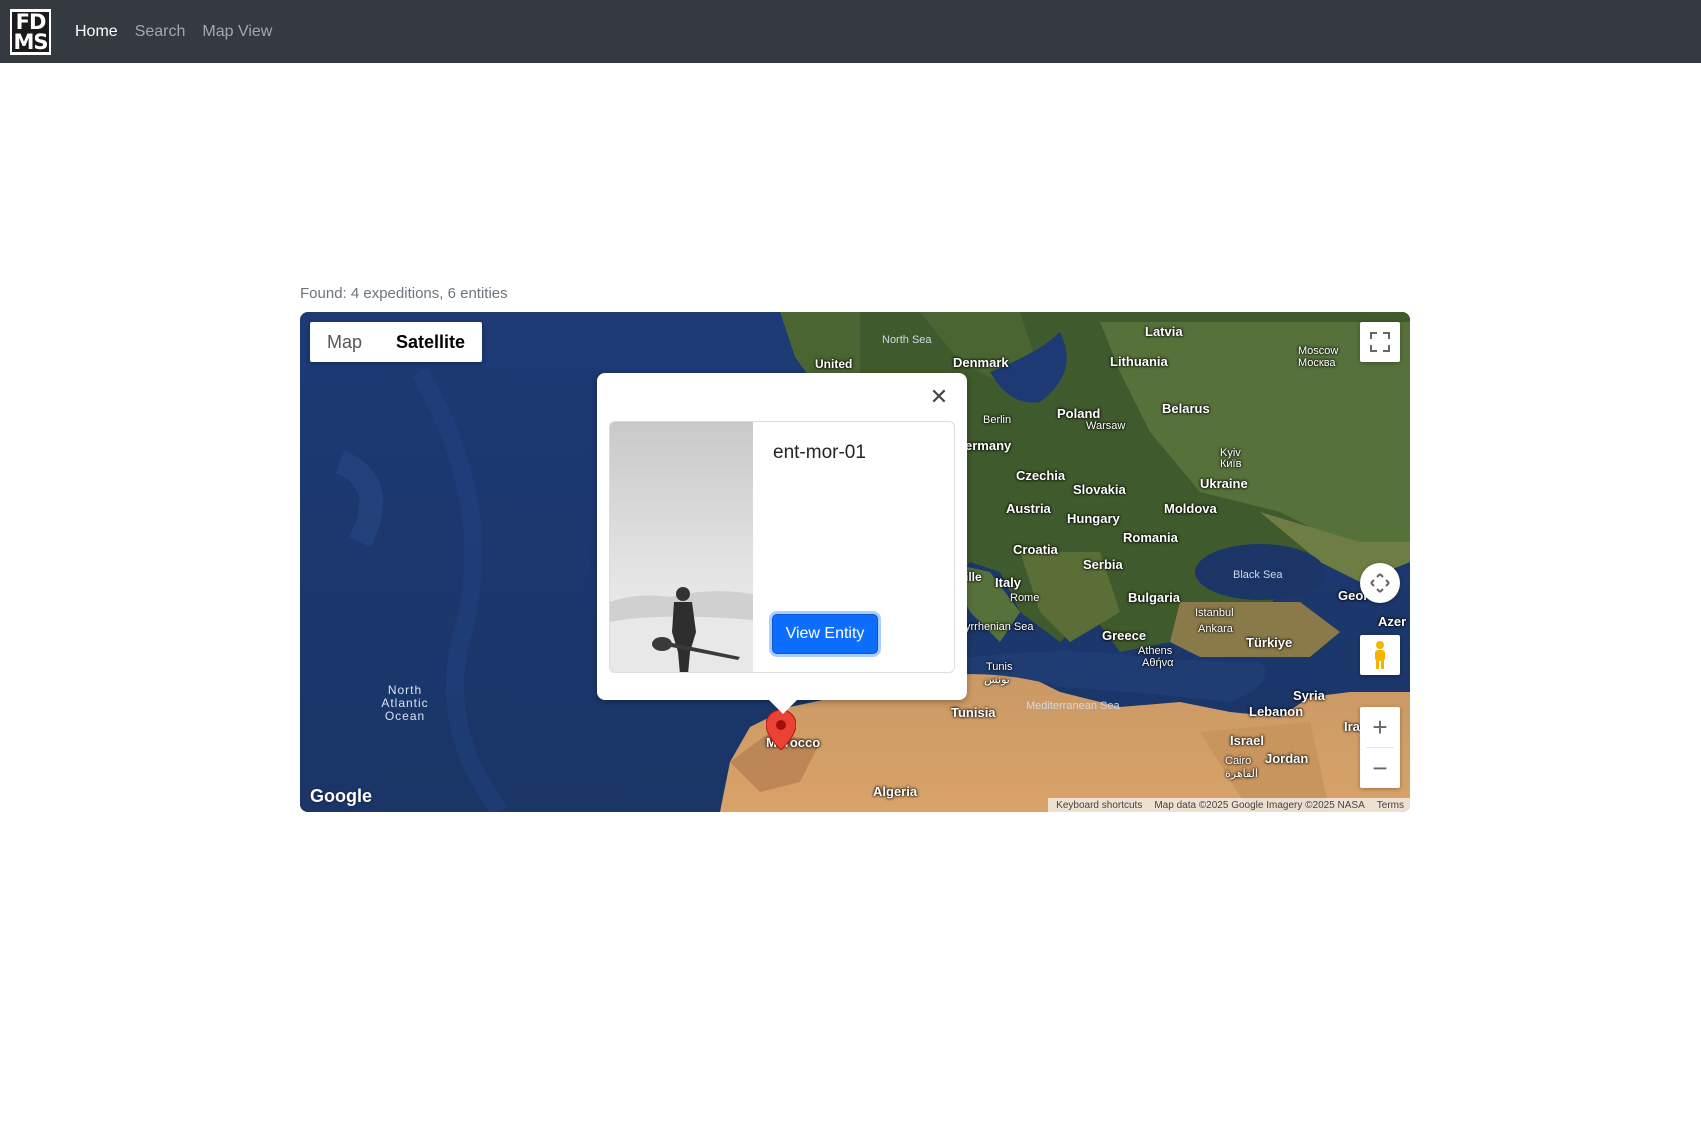  Describe the element at coordinates (430, 342) in the screenshot. I see `map-type-satellite-button: Satellite` at that location.